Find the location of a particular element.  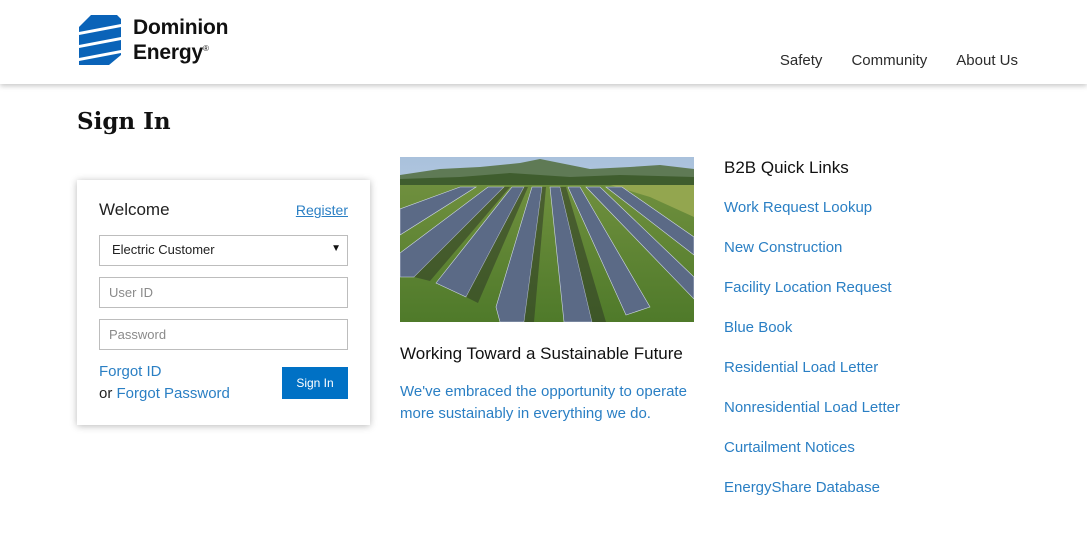

user-id-input is located at coordinates (223, 292).